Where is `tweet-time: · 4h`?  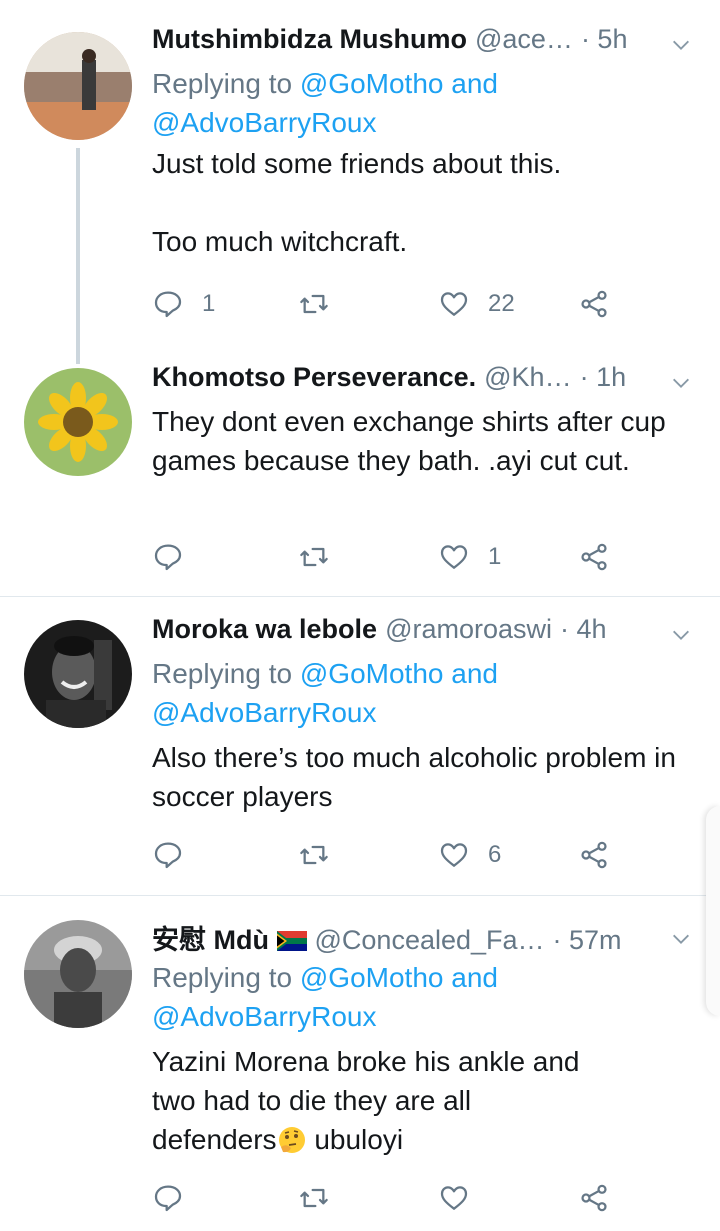 tweet-time: · 4h is located at coordinates (583, 629).